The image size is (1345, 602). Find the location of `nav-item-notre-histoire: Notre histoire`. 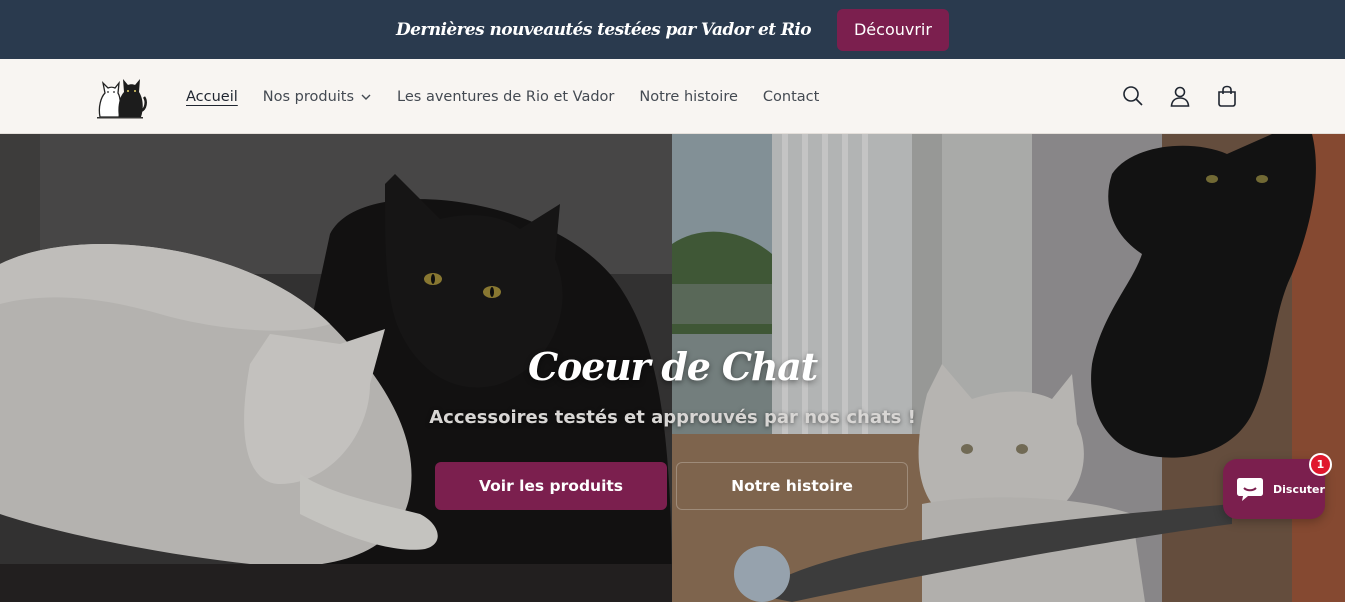

nav-item-notre-histoire: Notre histoire is located at coordinates (688, 97).